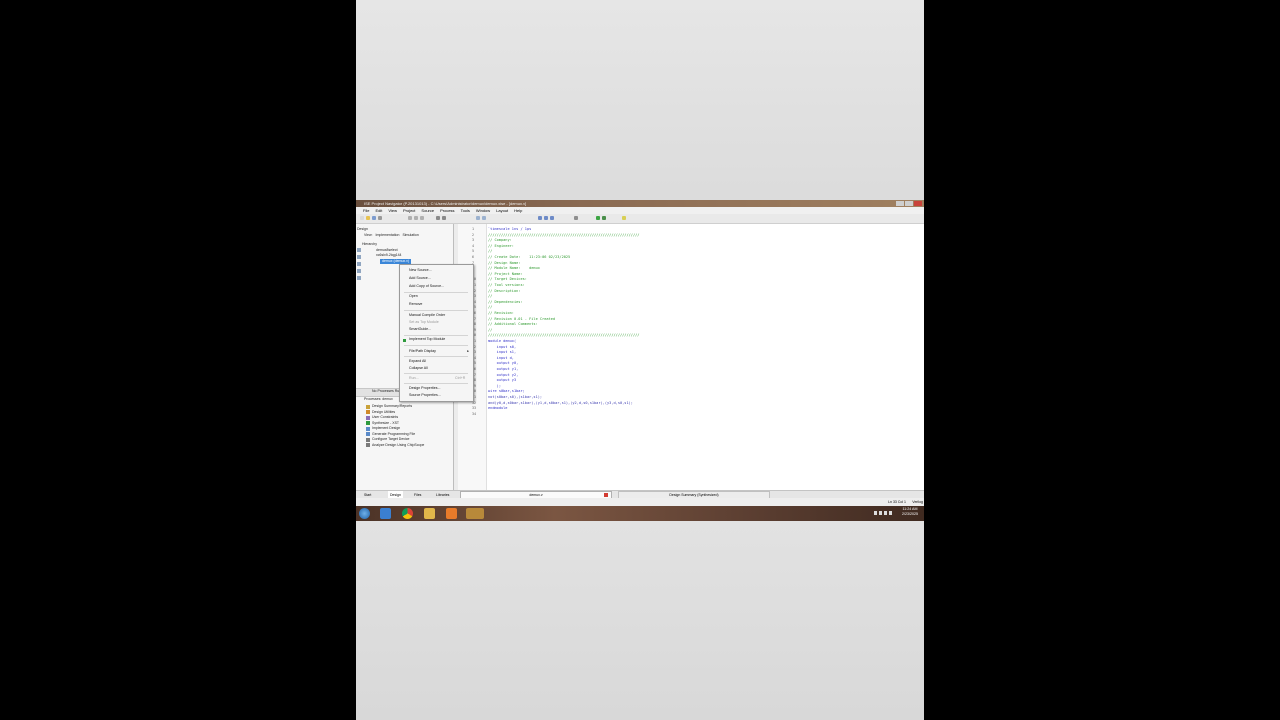 This screenshot has height=720, width=1280. I want to click on code-line: // Tool versions:, so click(506, 285).